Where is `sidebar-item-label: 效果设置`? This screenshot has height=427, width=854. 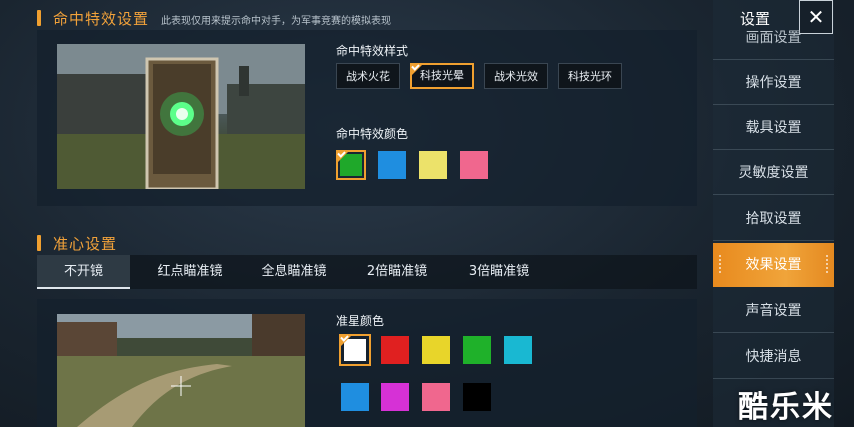 sidebar-item-label: 效果设置 is located at coordinates (773, 265).